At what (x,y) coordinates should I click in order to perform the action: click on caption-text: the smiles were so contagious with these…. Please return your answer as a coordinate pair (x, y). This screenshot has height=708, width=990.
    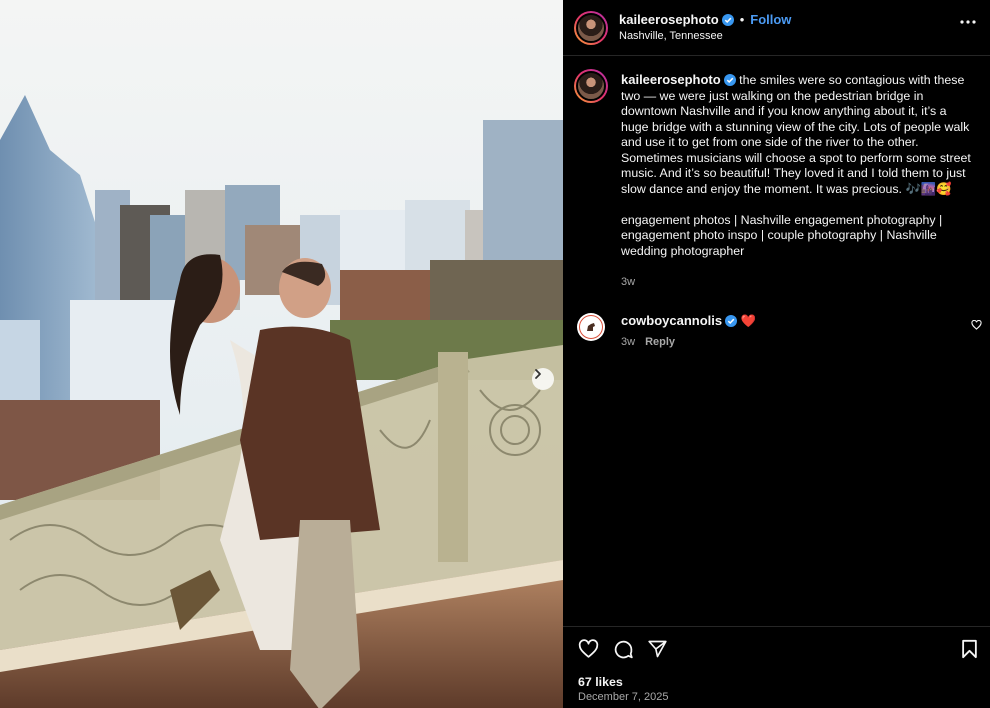
    Looking at the image, I should click on (796, 134).